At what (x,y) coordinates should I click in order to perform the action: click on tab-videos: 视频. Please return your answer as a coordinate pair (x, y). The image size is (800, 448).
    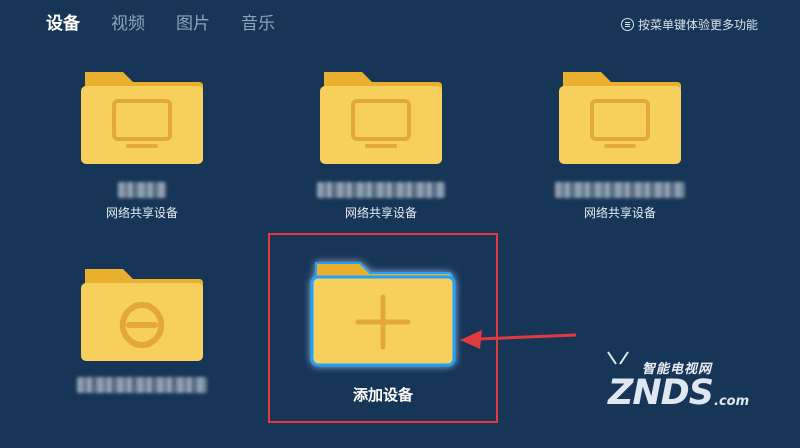
    Looking at the image, I should click on (128, 24).